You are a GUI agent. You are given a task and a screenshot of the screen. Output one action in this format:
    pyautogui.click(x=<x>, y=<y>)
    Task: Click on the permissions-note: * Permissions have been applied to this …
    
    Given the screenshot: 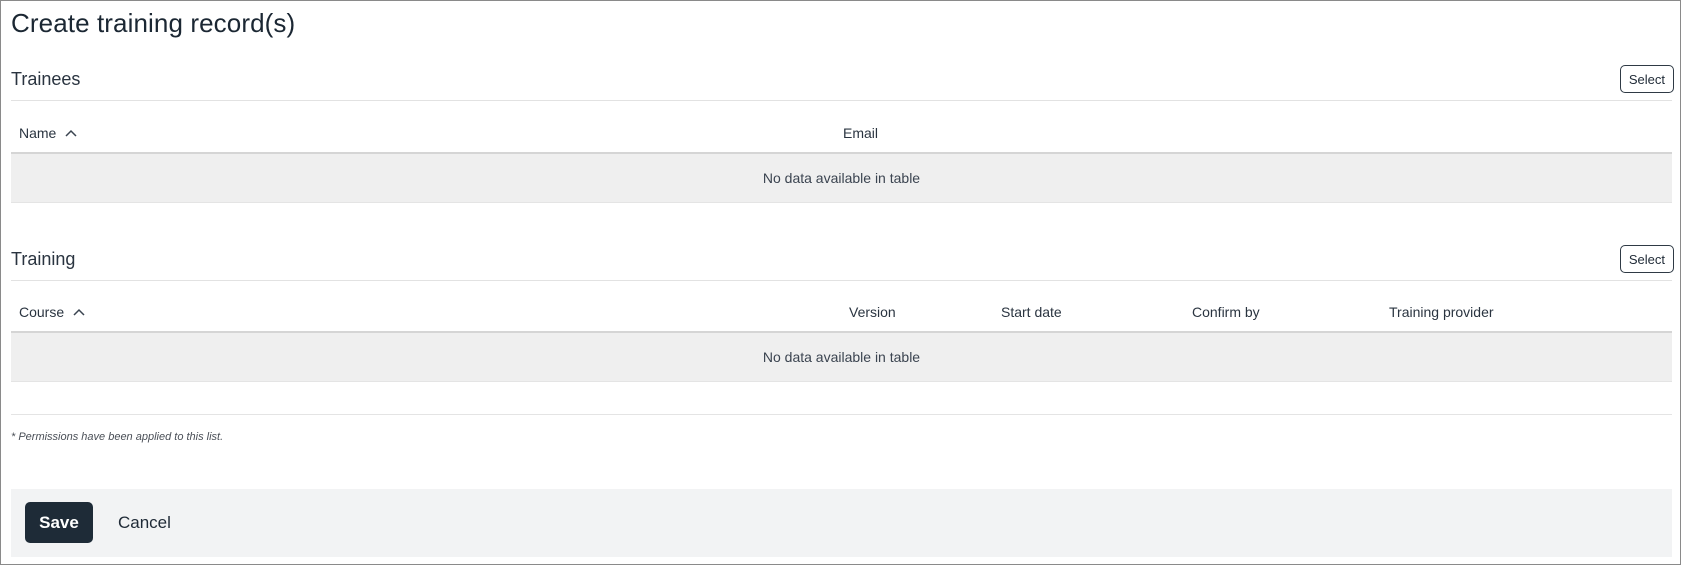 What is the action you would take?
    pyautogui.click(x=117, y=437)
    